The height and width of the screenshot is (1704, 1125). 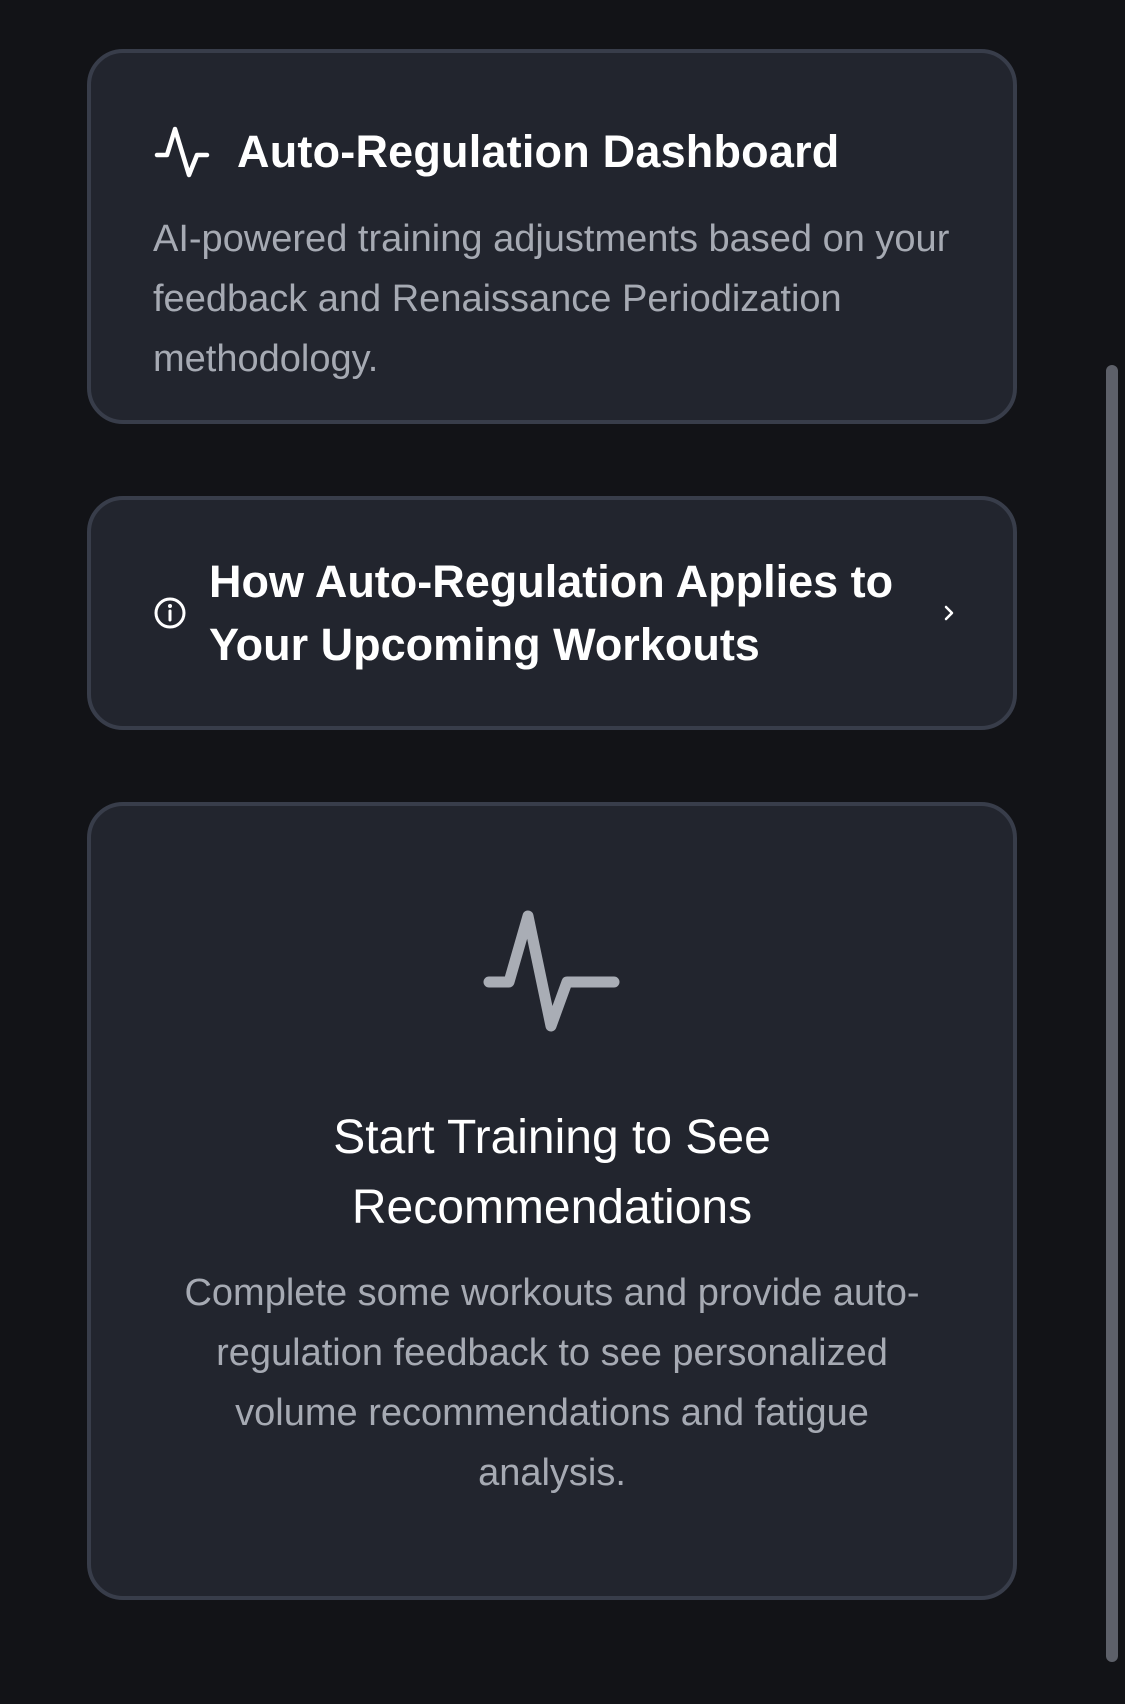 I want to click on chevron-right-icon, so click(x=949, y=613).